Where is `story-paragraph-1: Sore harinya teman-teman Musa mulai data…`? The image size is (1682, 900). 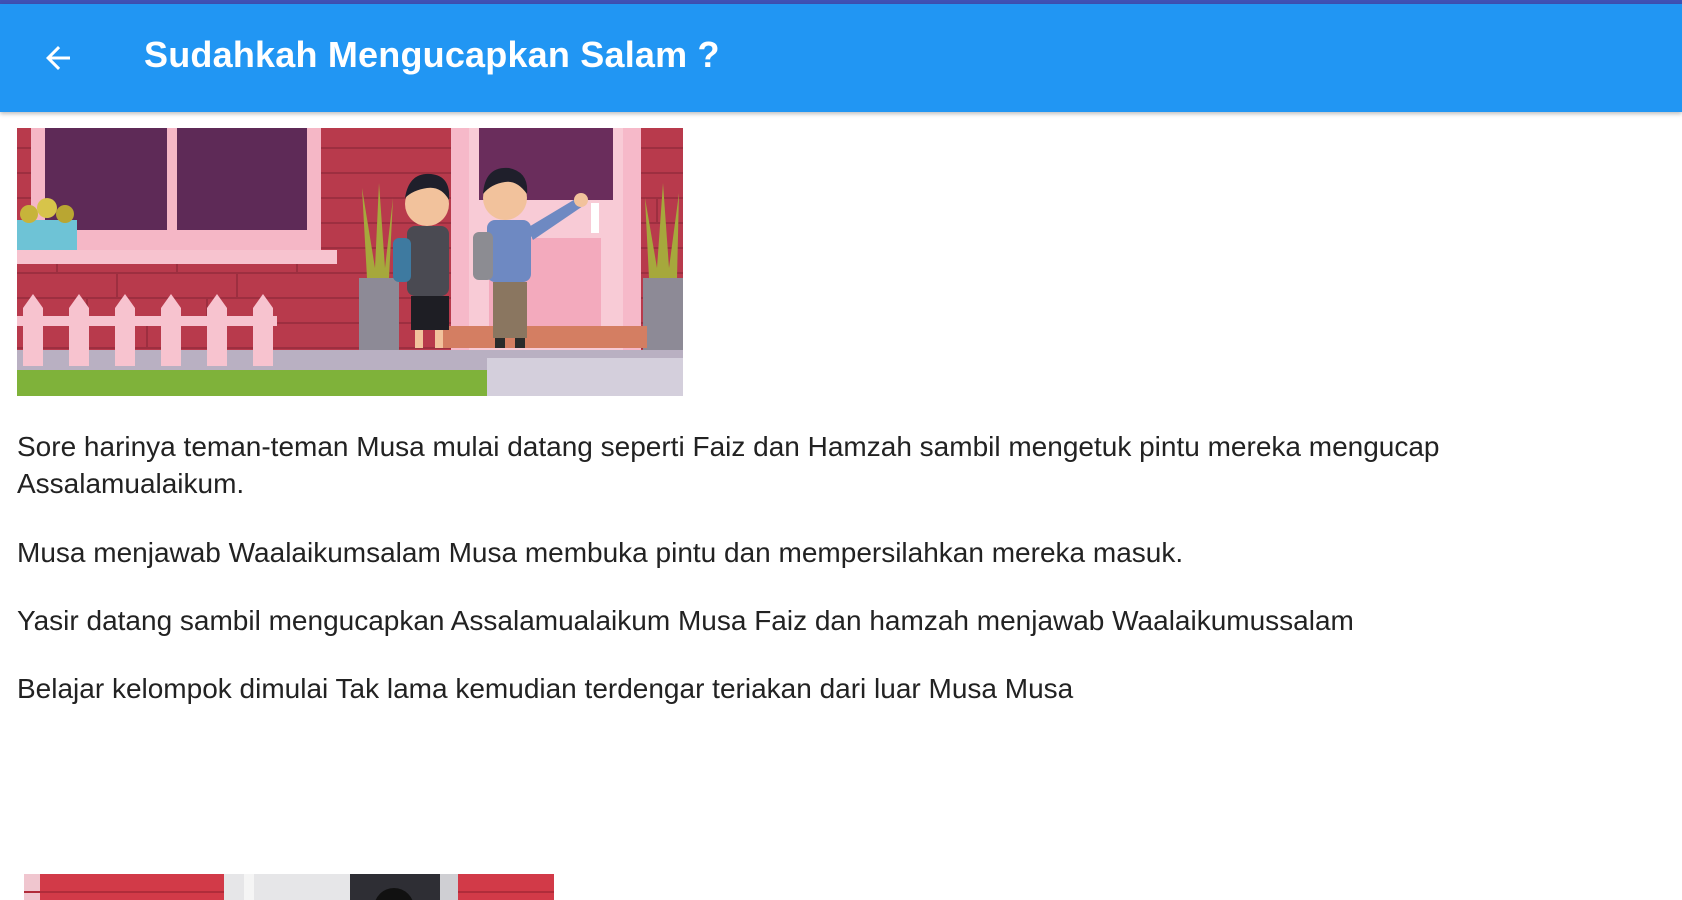
story-paragraph-1: Sore harinya teman-teman Musa mulai data… is located at coordinates (728, 465).